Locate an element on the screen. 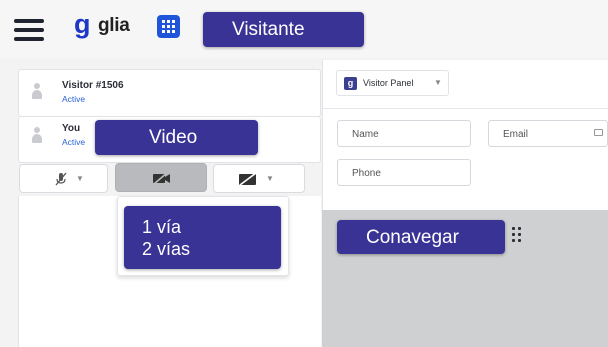 This screenshot has width=608, height=347. email-field: Email is located at coordinates (548, 133).